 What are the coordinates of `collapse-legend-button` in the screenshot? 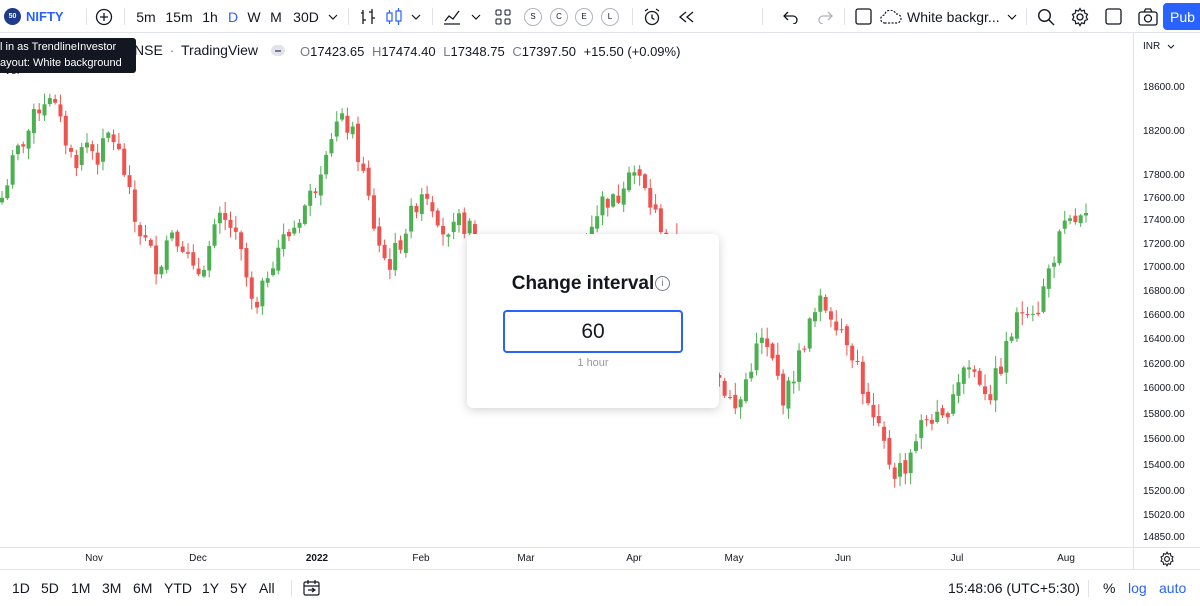 It's located at (278, 50).